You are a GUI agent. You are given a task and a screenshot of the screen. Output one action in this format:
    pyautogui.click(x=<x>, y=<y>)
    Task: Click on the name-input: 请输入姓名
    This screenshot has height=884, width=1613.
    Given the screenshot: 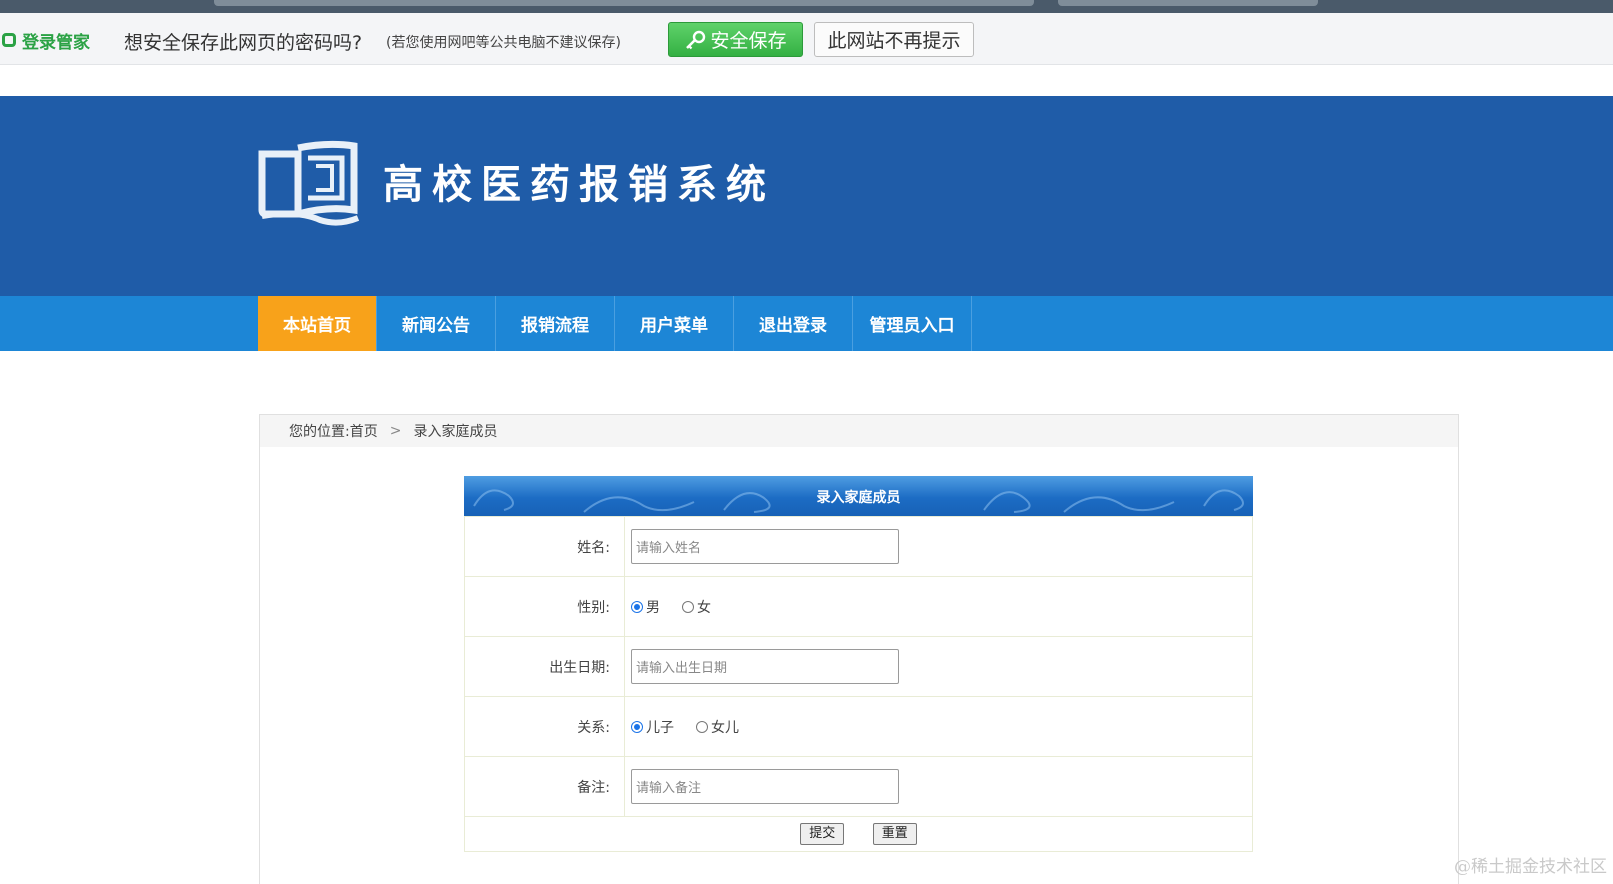 What is the action you would take?
    pyautogui.click(x=765, y=546)
    